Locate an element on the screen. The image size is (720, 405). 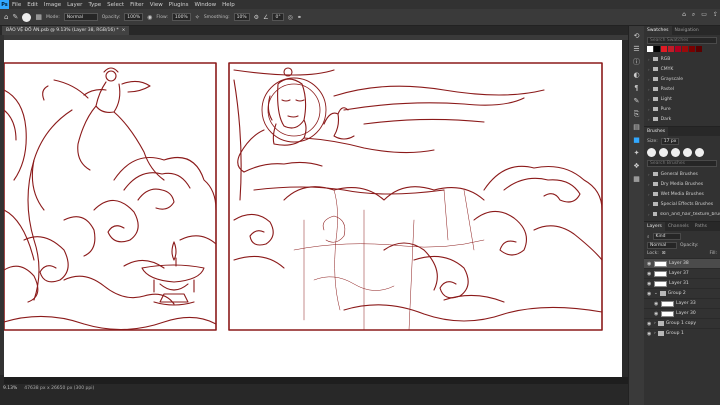
clone-source-icon: ⎘ is located at coordinates (636, 114).